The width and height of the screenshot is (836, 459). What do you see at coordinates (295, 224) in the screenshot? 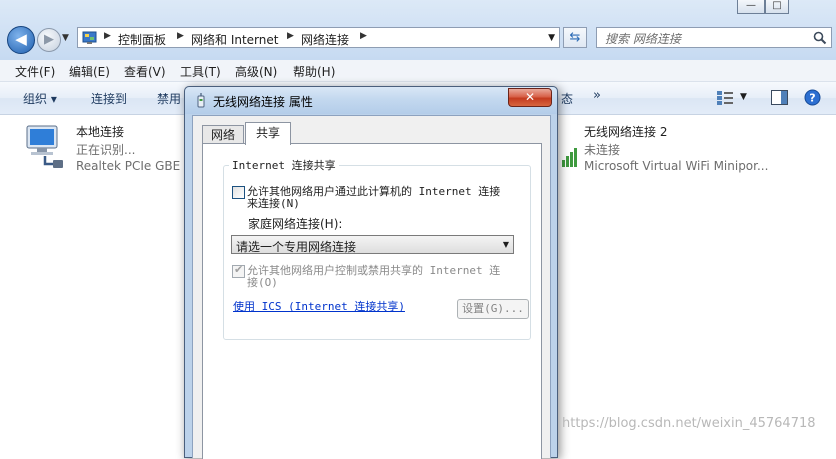
I see `home-network-label: 家庭网络连接(H):` at bounding box center [295, 224].